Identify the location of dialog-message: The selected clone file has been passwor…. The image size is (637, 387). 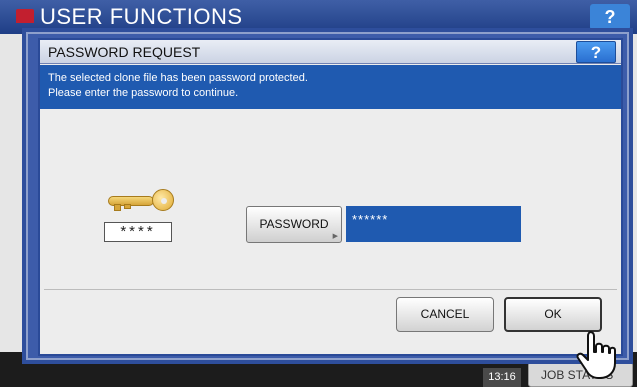
(330, 87).